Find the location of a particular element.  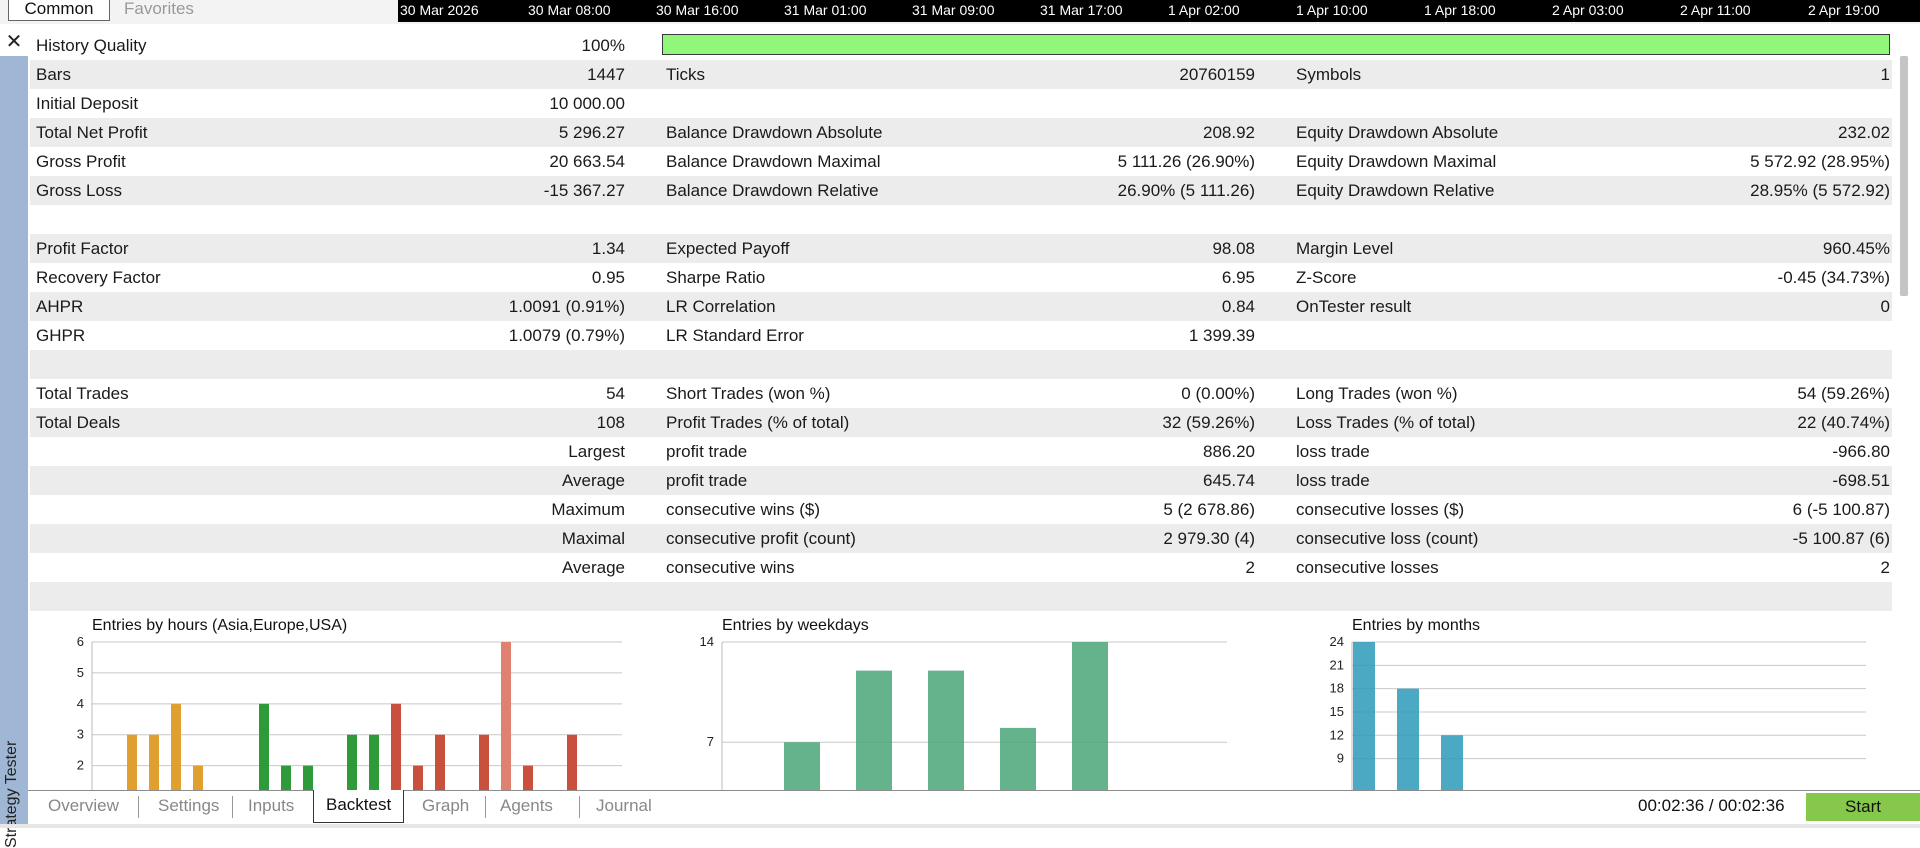

tab-overview: Overview is located at coordinates (83, 806).